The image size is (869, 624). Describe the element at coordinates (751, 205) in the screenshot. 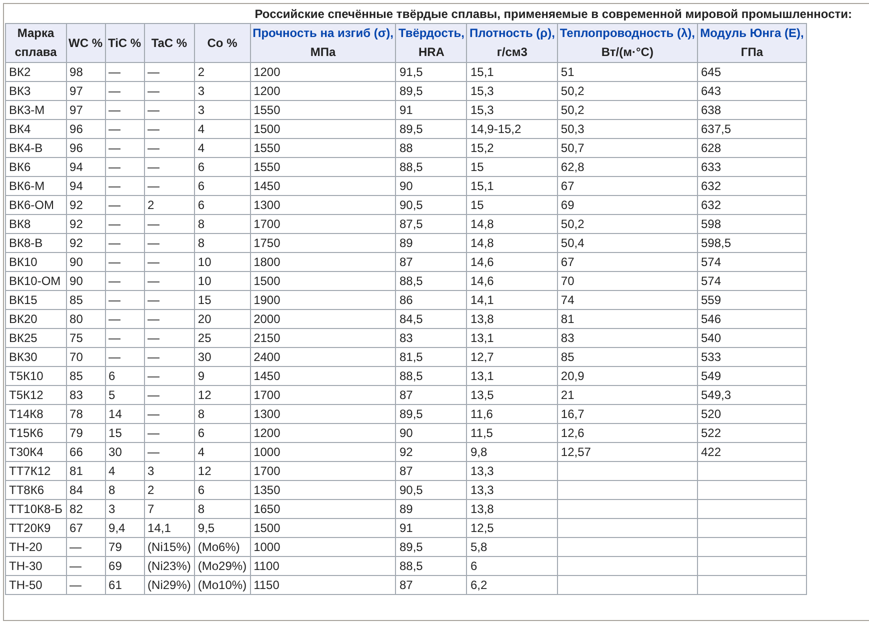

I see `table-cell: 632` at that location.